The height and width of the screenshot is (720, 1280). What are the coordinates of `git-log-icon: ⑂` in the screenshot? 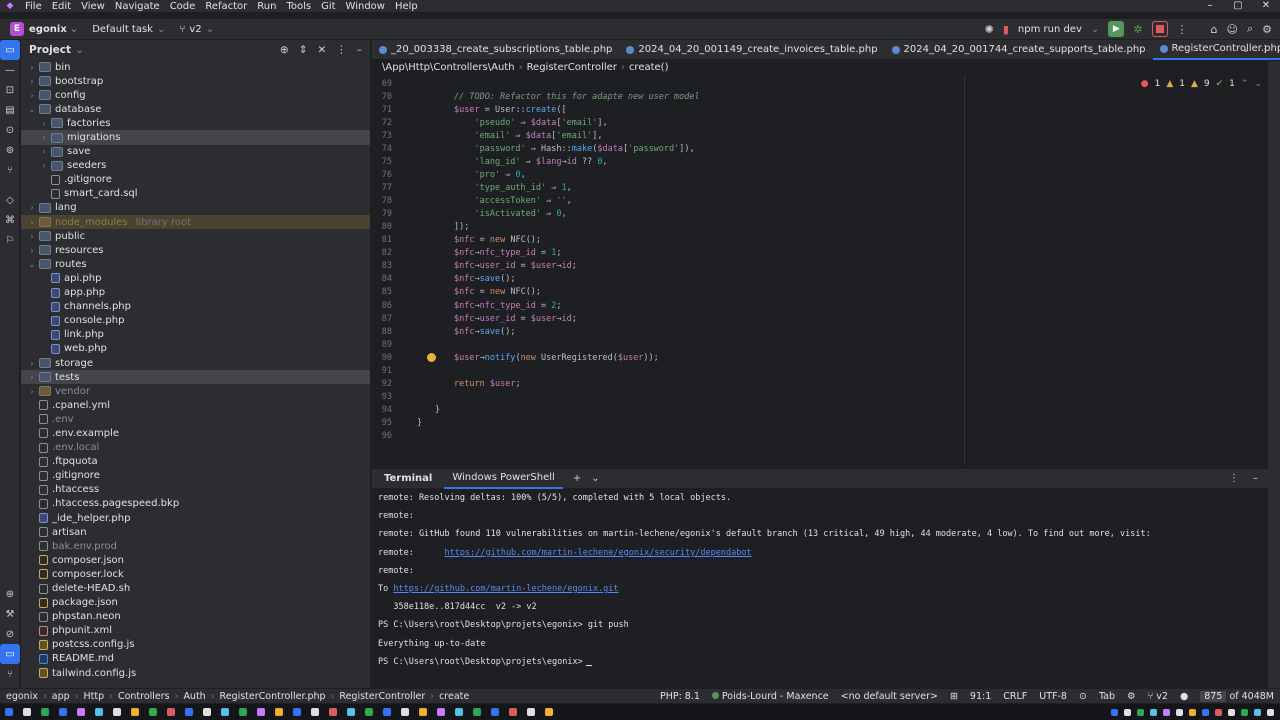 It's located at (10, 674).